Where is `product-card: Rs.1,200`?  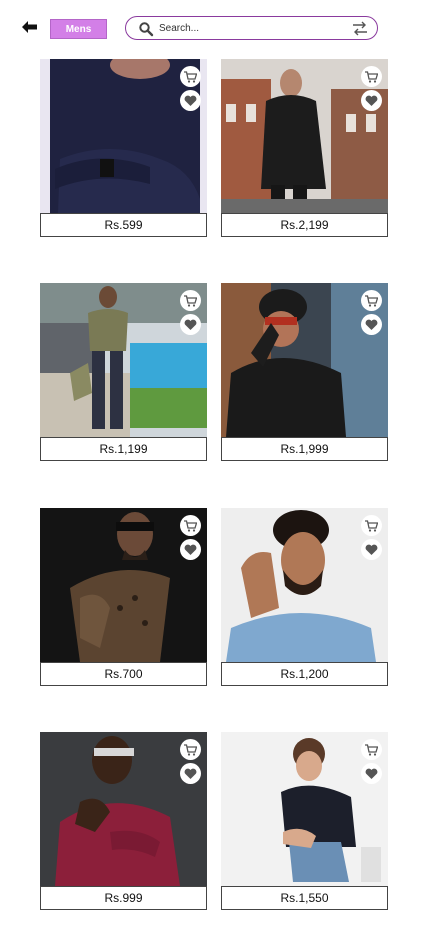 product-card: Rs.1,200 is located at coordinates (304, 597).